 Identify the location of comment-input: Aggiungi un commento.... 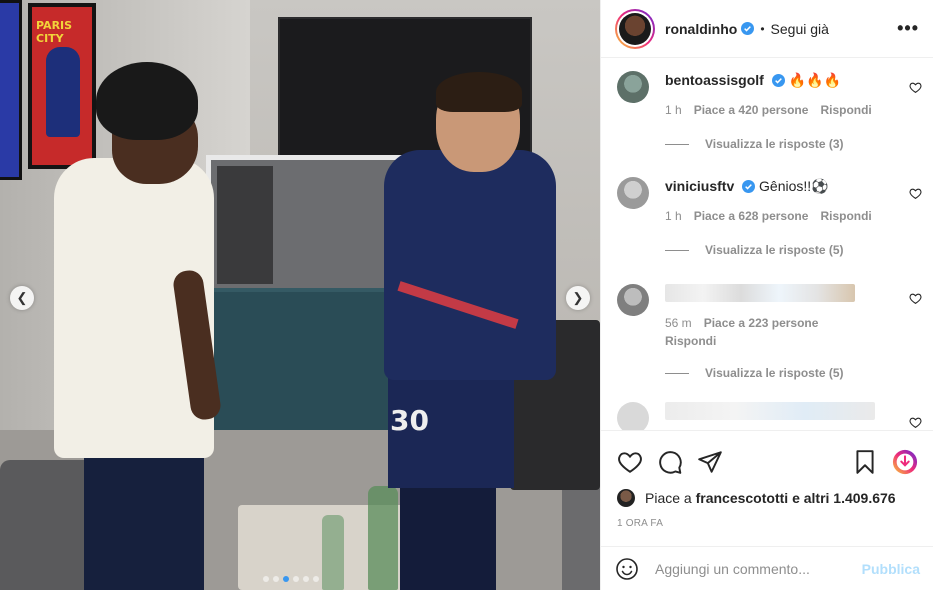
(758, 569).